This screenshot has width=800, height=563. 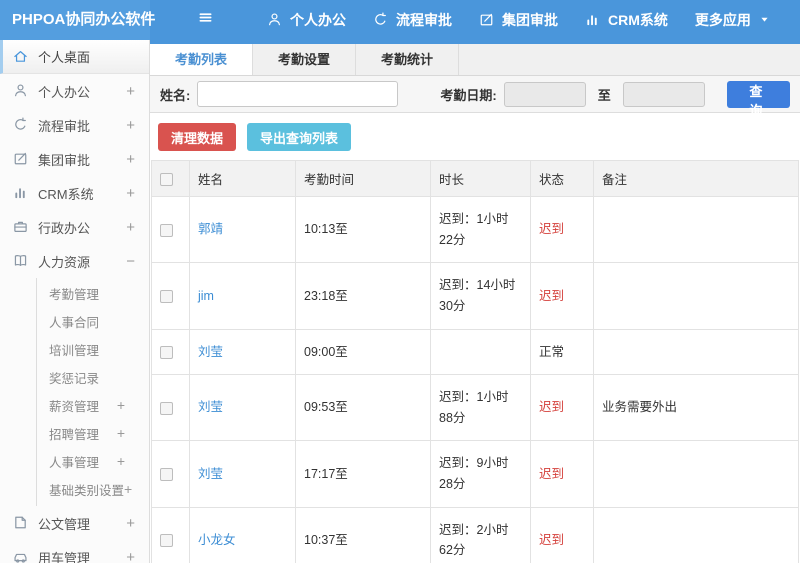 I want to click on sidebar-subitem-2: 人事合同, so click(x=93, y=321).